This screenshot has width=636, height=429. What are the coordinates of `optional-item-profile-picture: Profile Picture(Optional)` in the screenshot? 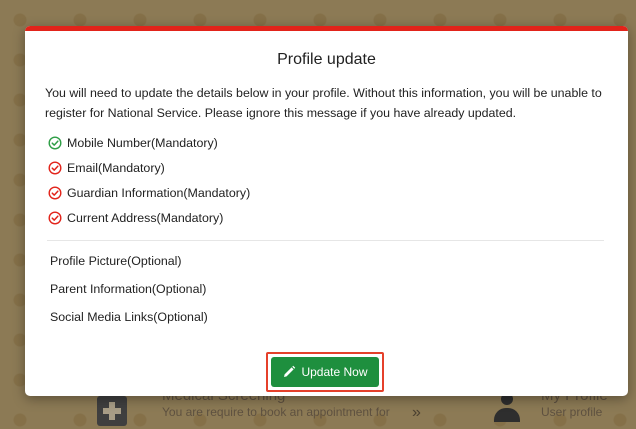 It's located at (116, 261).